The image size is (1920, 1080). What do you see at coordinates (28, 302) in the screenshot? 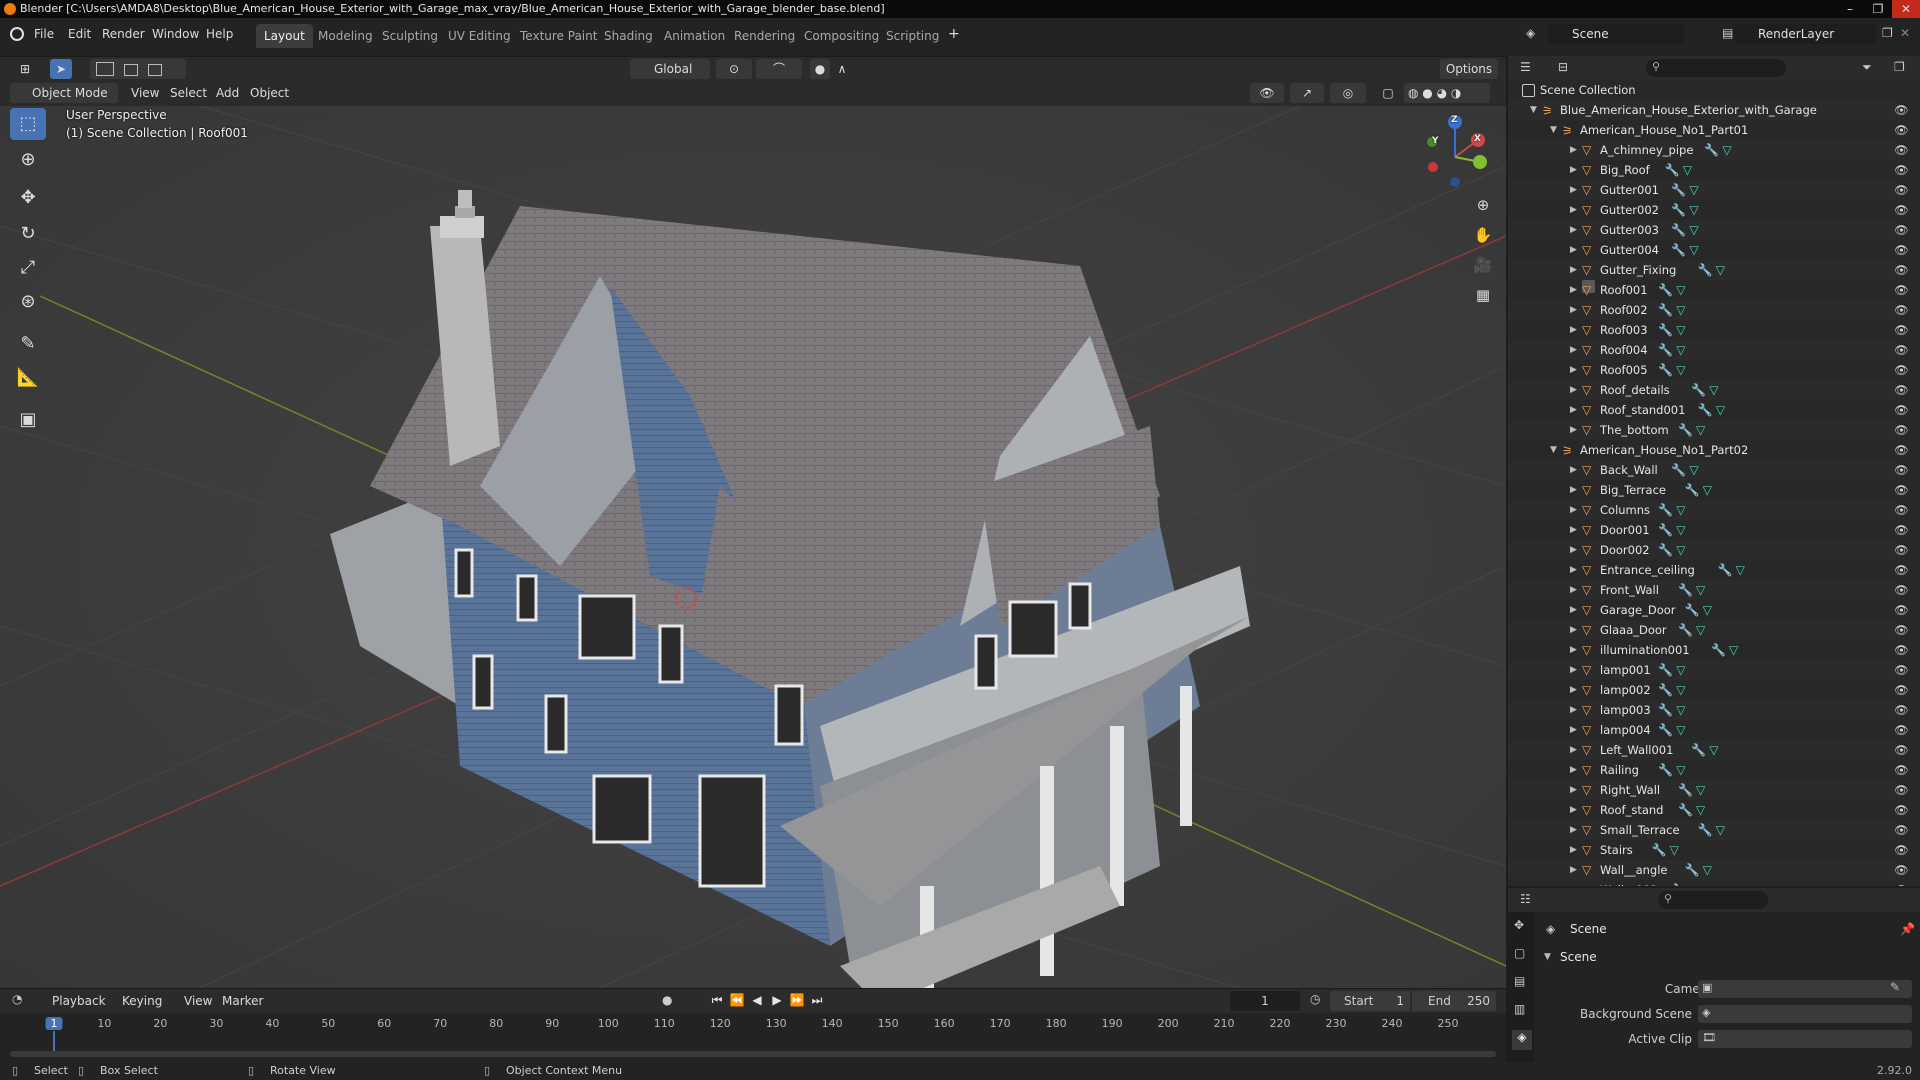
I see `transform-icon: ⊛` at bounding box center [28, 302].